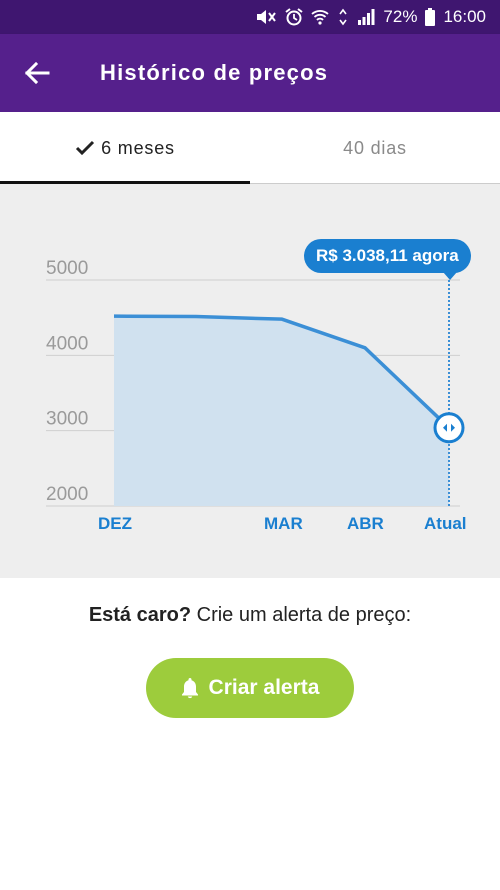  I want to click on price-area, so click(281, 411).